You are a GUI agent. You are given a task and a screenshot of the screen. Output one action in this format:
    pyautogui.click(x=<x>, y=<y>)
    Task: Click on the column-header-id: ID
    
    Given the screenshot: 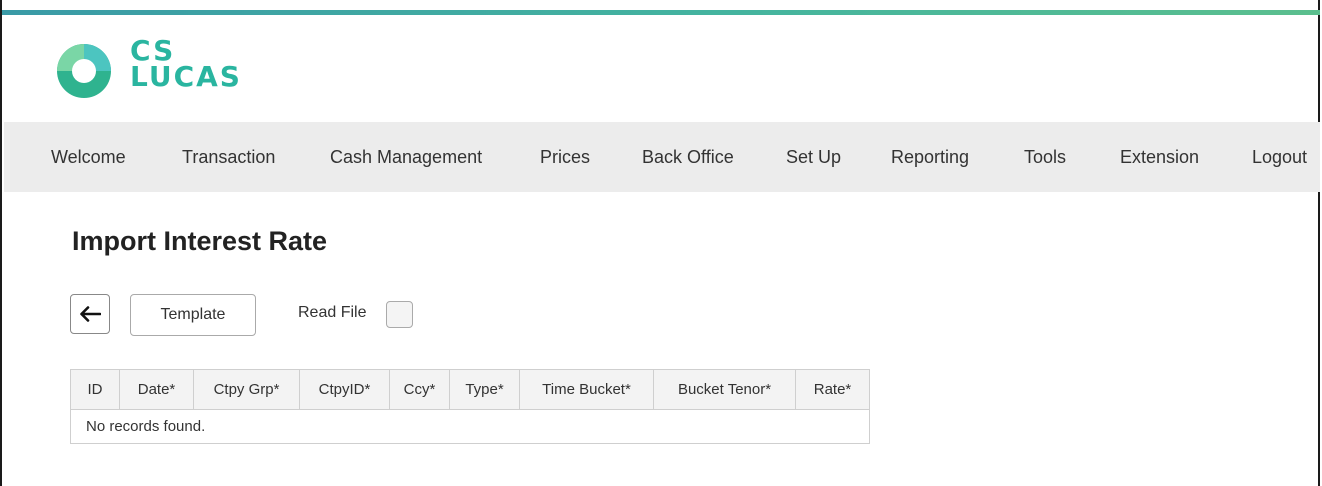 What is the action you would take?
    pyautogui.click(x=95, y=389)
    